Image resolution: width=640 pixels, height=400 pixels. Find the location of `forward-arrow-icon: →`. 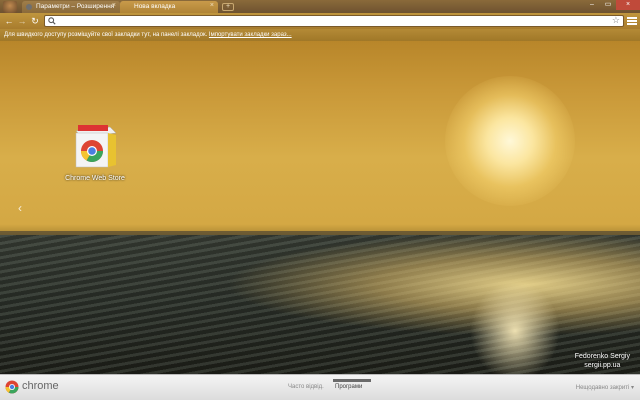

forward-arrow-icon: → is located at coordinates (22, 21).